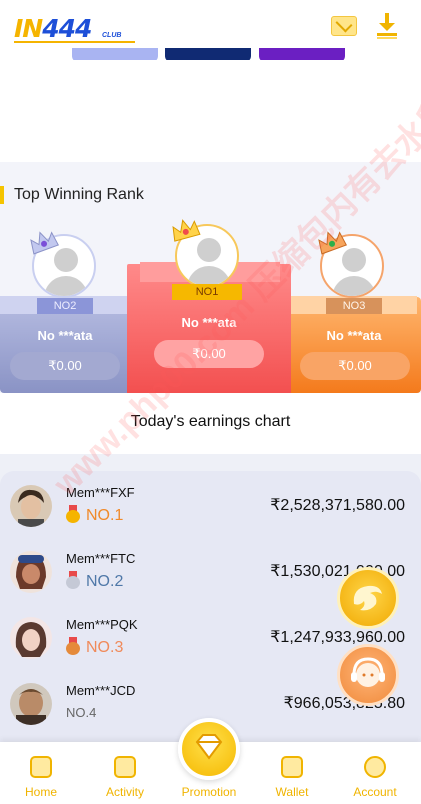 The image size is (421, 804). What do you see at coordinates (73, 646) in the screenshot?
I see `bronze-medal-icon` at bounding box center [73, 646].